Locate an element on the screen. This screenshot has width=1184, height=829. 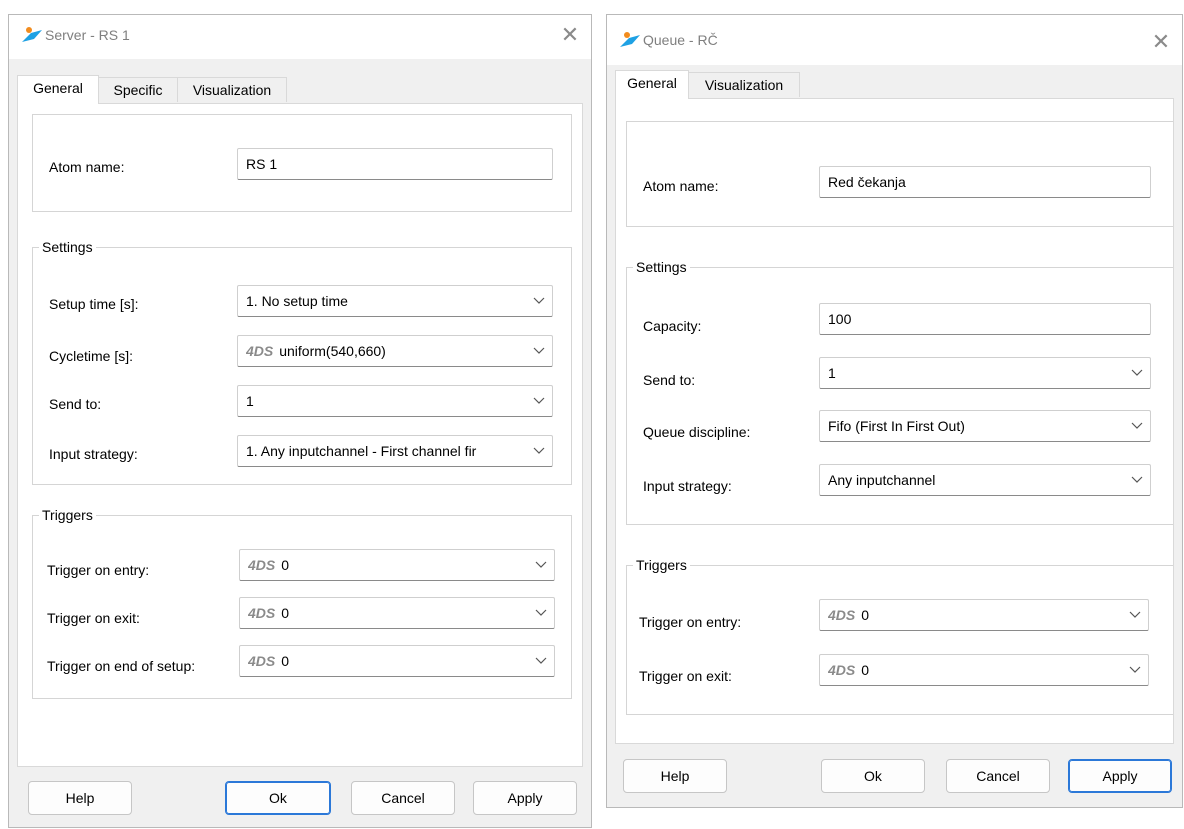
queue-tabstrip: General Visualization is located at coordinates (894, 84).